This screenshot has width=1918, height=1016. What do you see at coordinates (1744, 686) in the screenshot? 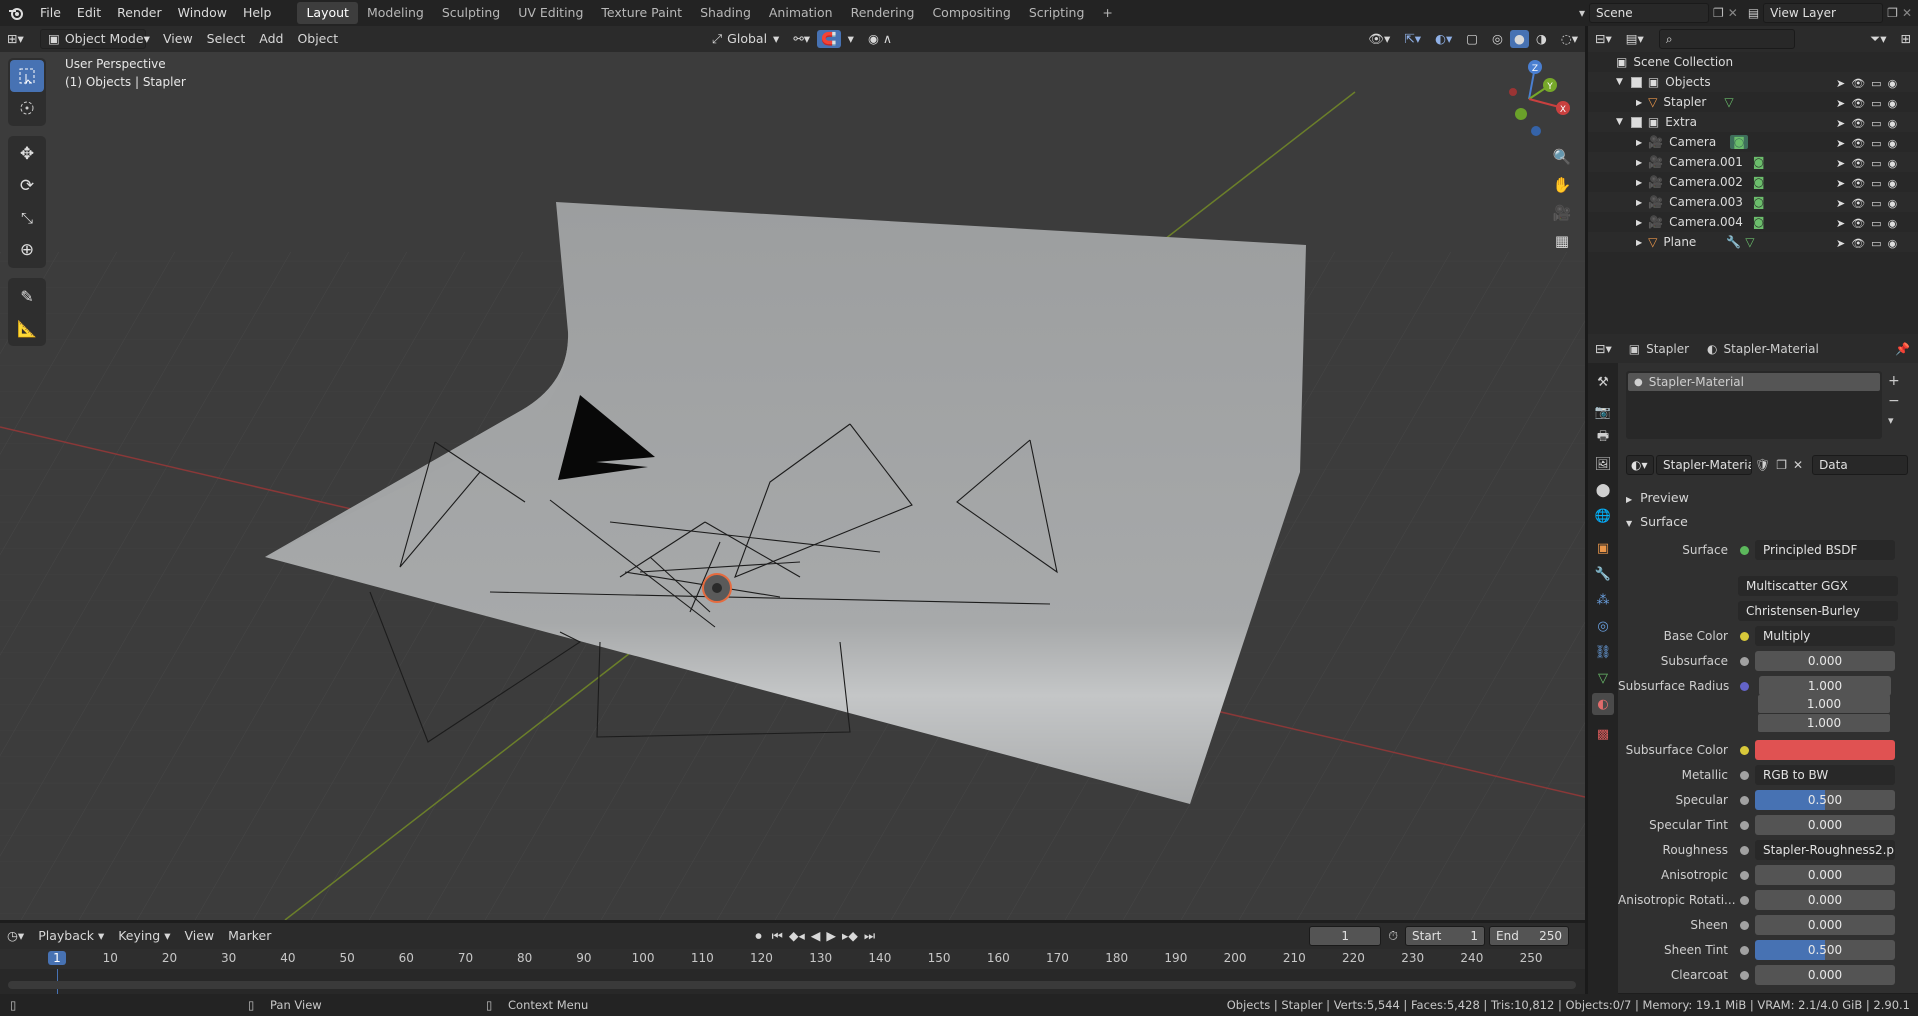
I see `socket-vector-icon` at bounding box center [1744, 686].